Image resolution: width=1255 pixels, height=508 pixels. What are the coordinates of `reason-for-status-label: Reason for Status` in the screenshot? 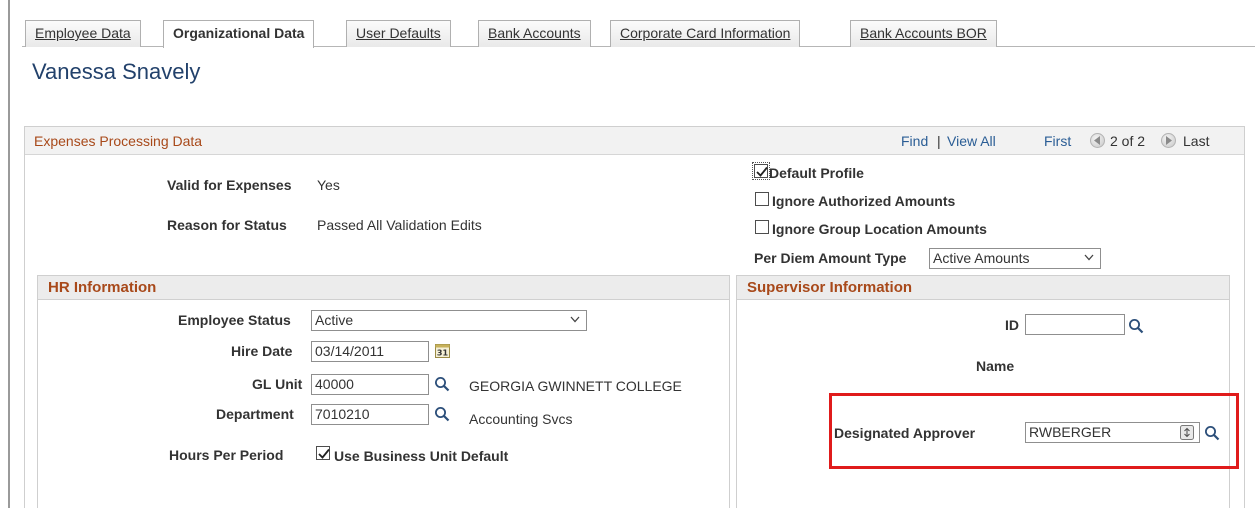 It's located at (227, 225).